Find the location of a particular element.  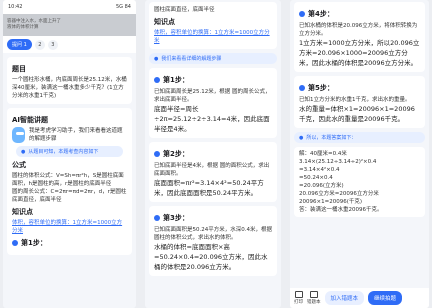

tab-question-1: 提问 1 is located at coordinates (19, 44).